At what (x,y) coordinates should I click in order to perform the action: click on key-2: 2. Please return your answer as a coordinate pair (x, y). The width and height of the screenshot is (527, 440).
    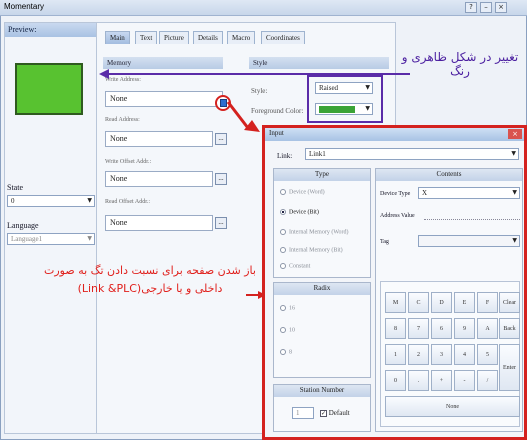
    Looking at the image, I should click on (418, 354).